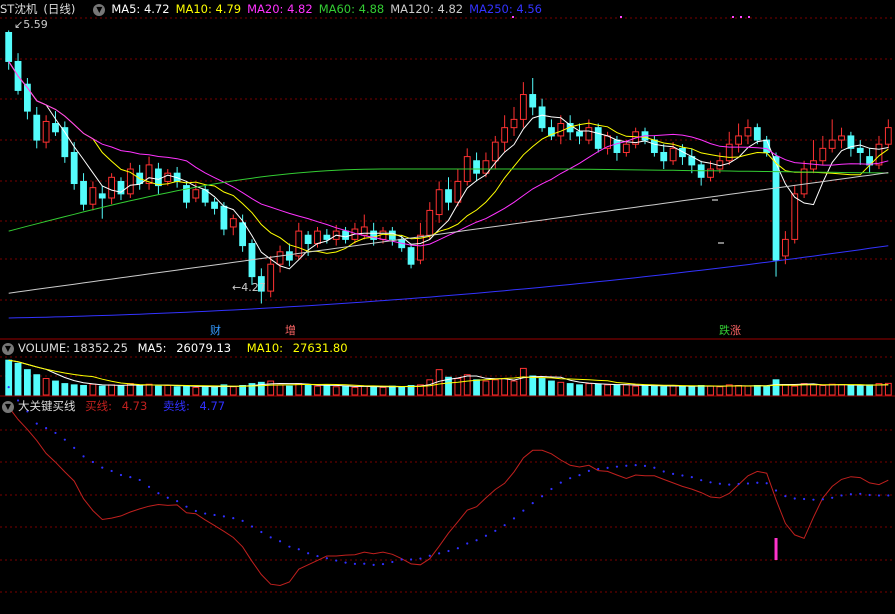 The width and height of the screenshot is (895, 614). I want to click on volume-title: VOLUME:, so click(44, 348).